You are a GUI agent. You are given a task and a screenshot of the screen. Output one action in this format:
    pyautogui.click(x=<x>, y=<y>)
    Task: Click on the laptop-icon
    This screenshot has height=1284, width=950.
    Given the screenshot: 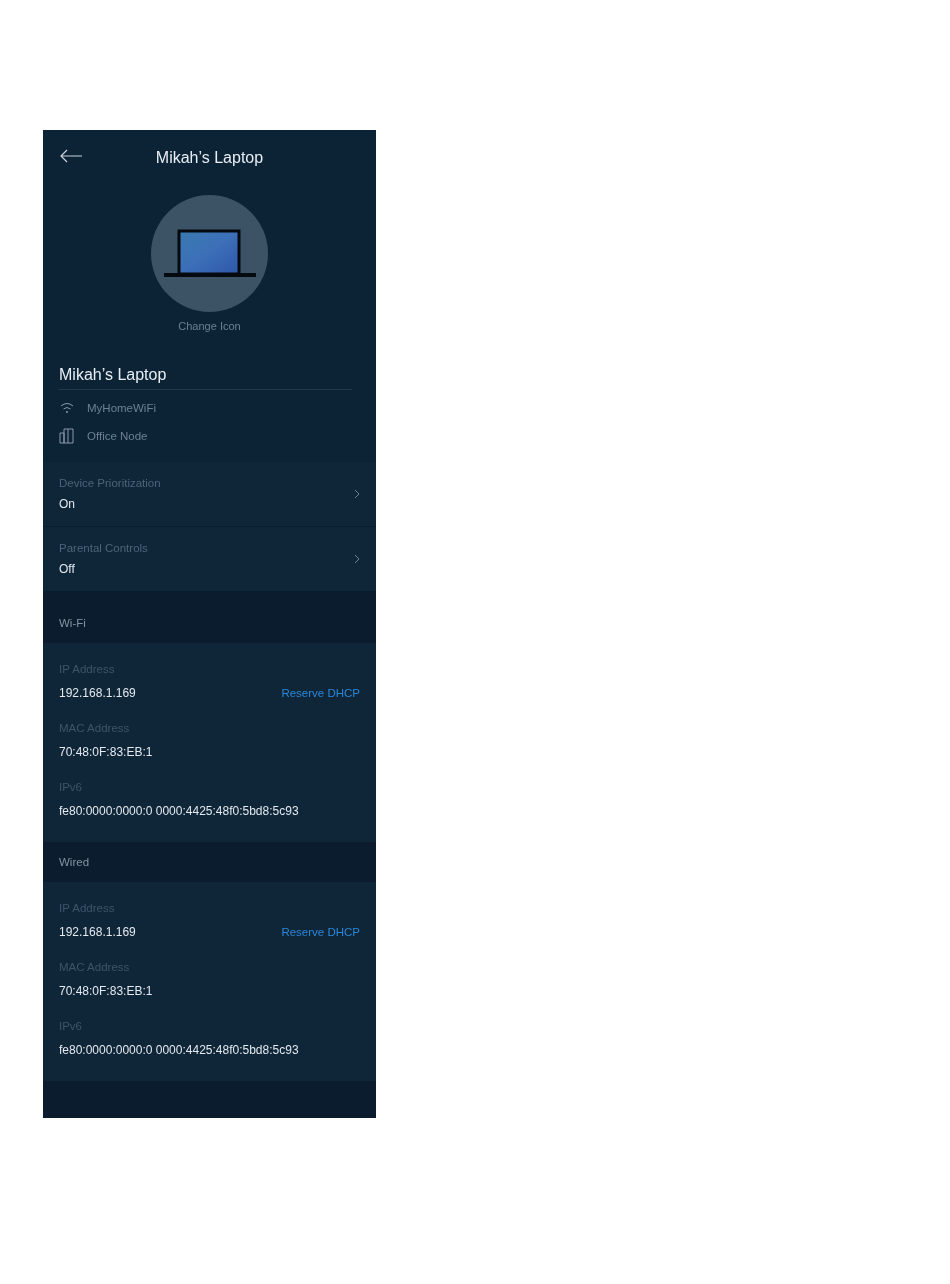 What is the action you would take?
    pyautogui.click(x=209, y=253)
    